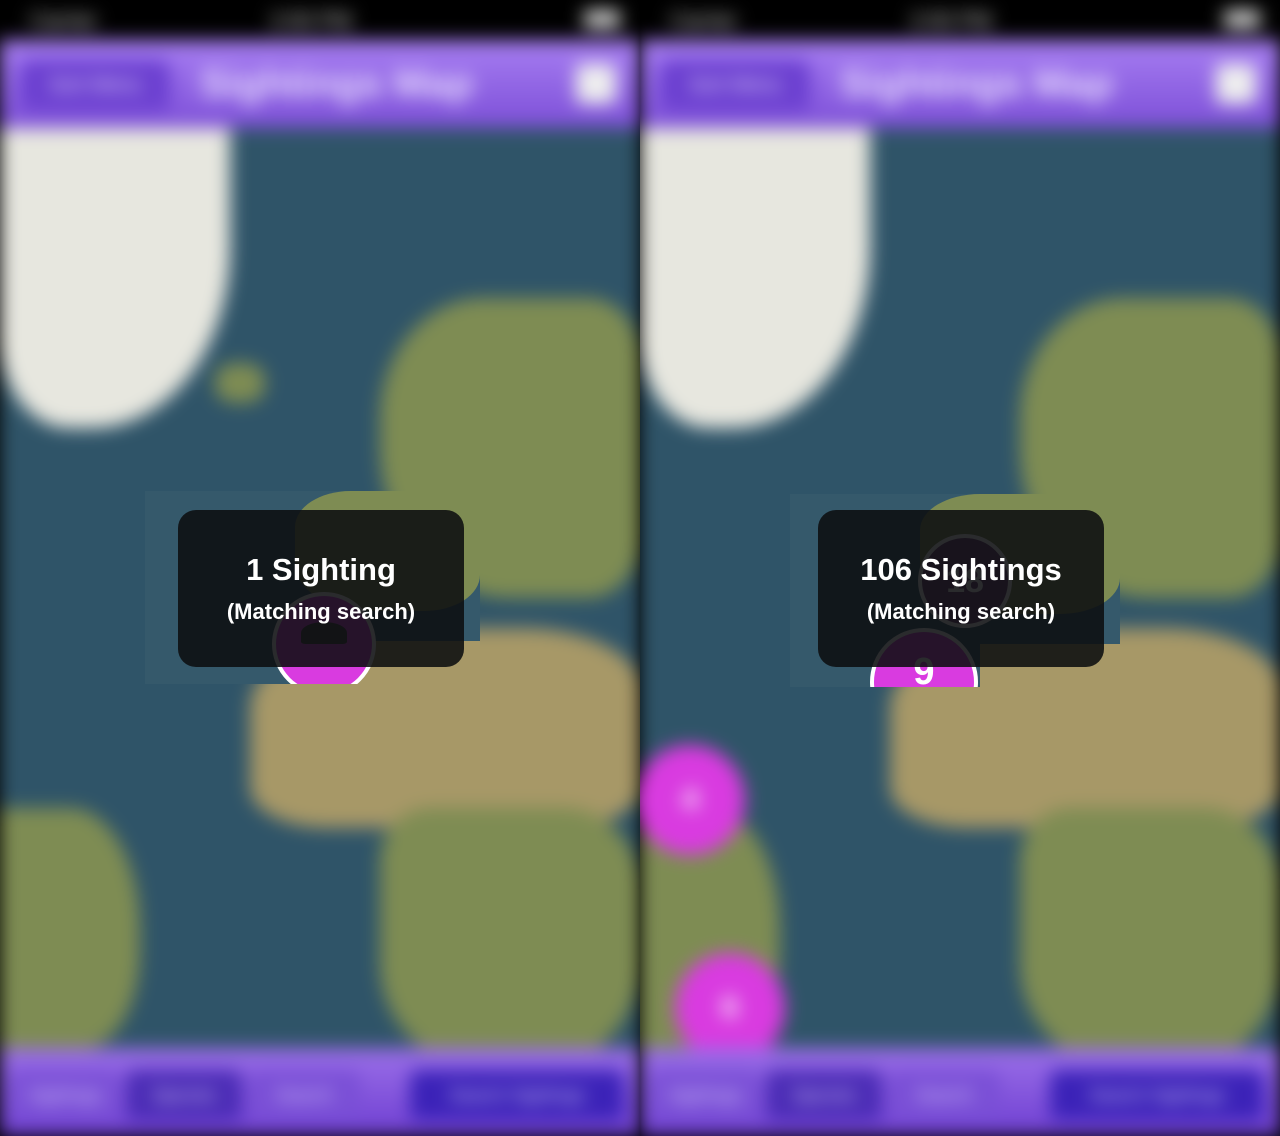 The height and width of the screenshot is (1136, 1280). I want to click on sightings-count: 1 Sighting, so click(321, 569).